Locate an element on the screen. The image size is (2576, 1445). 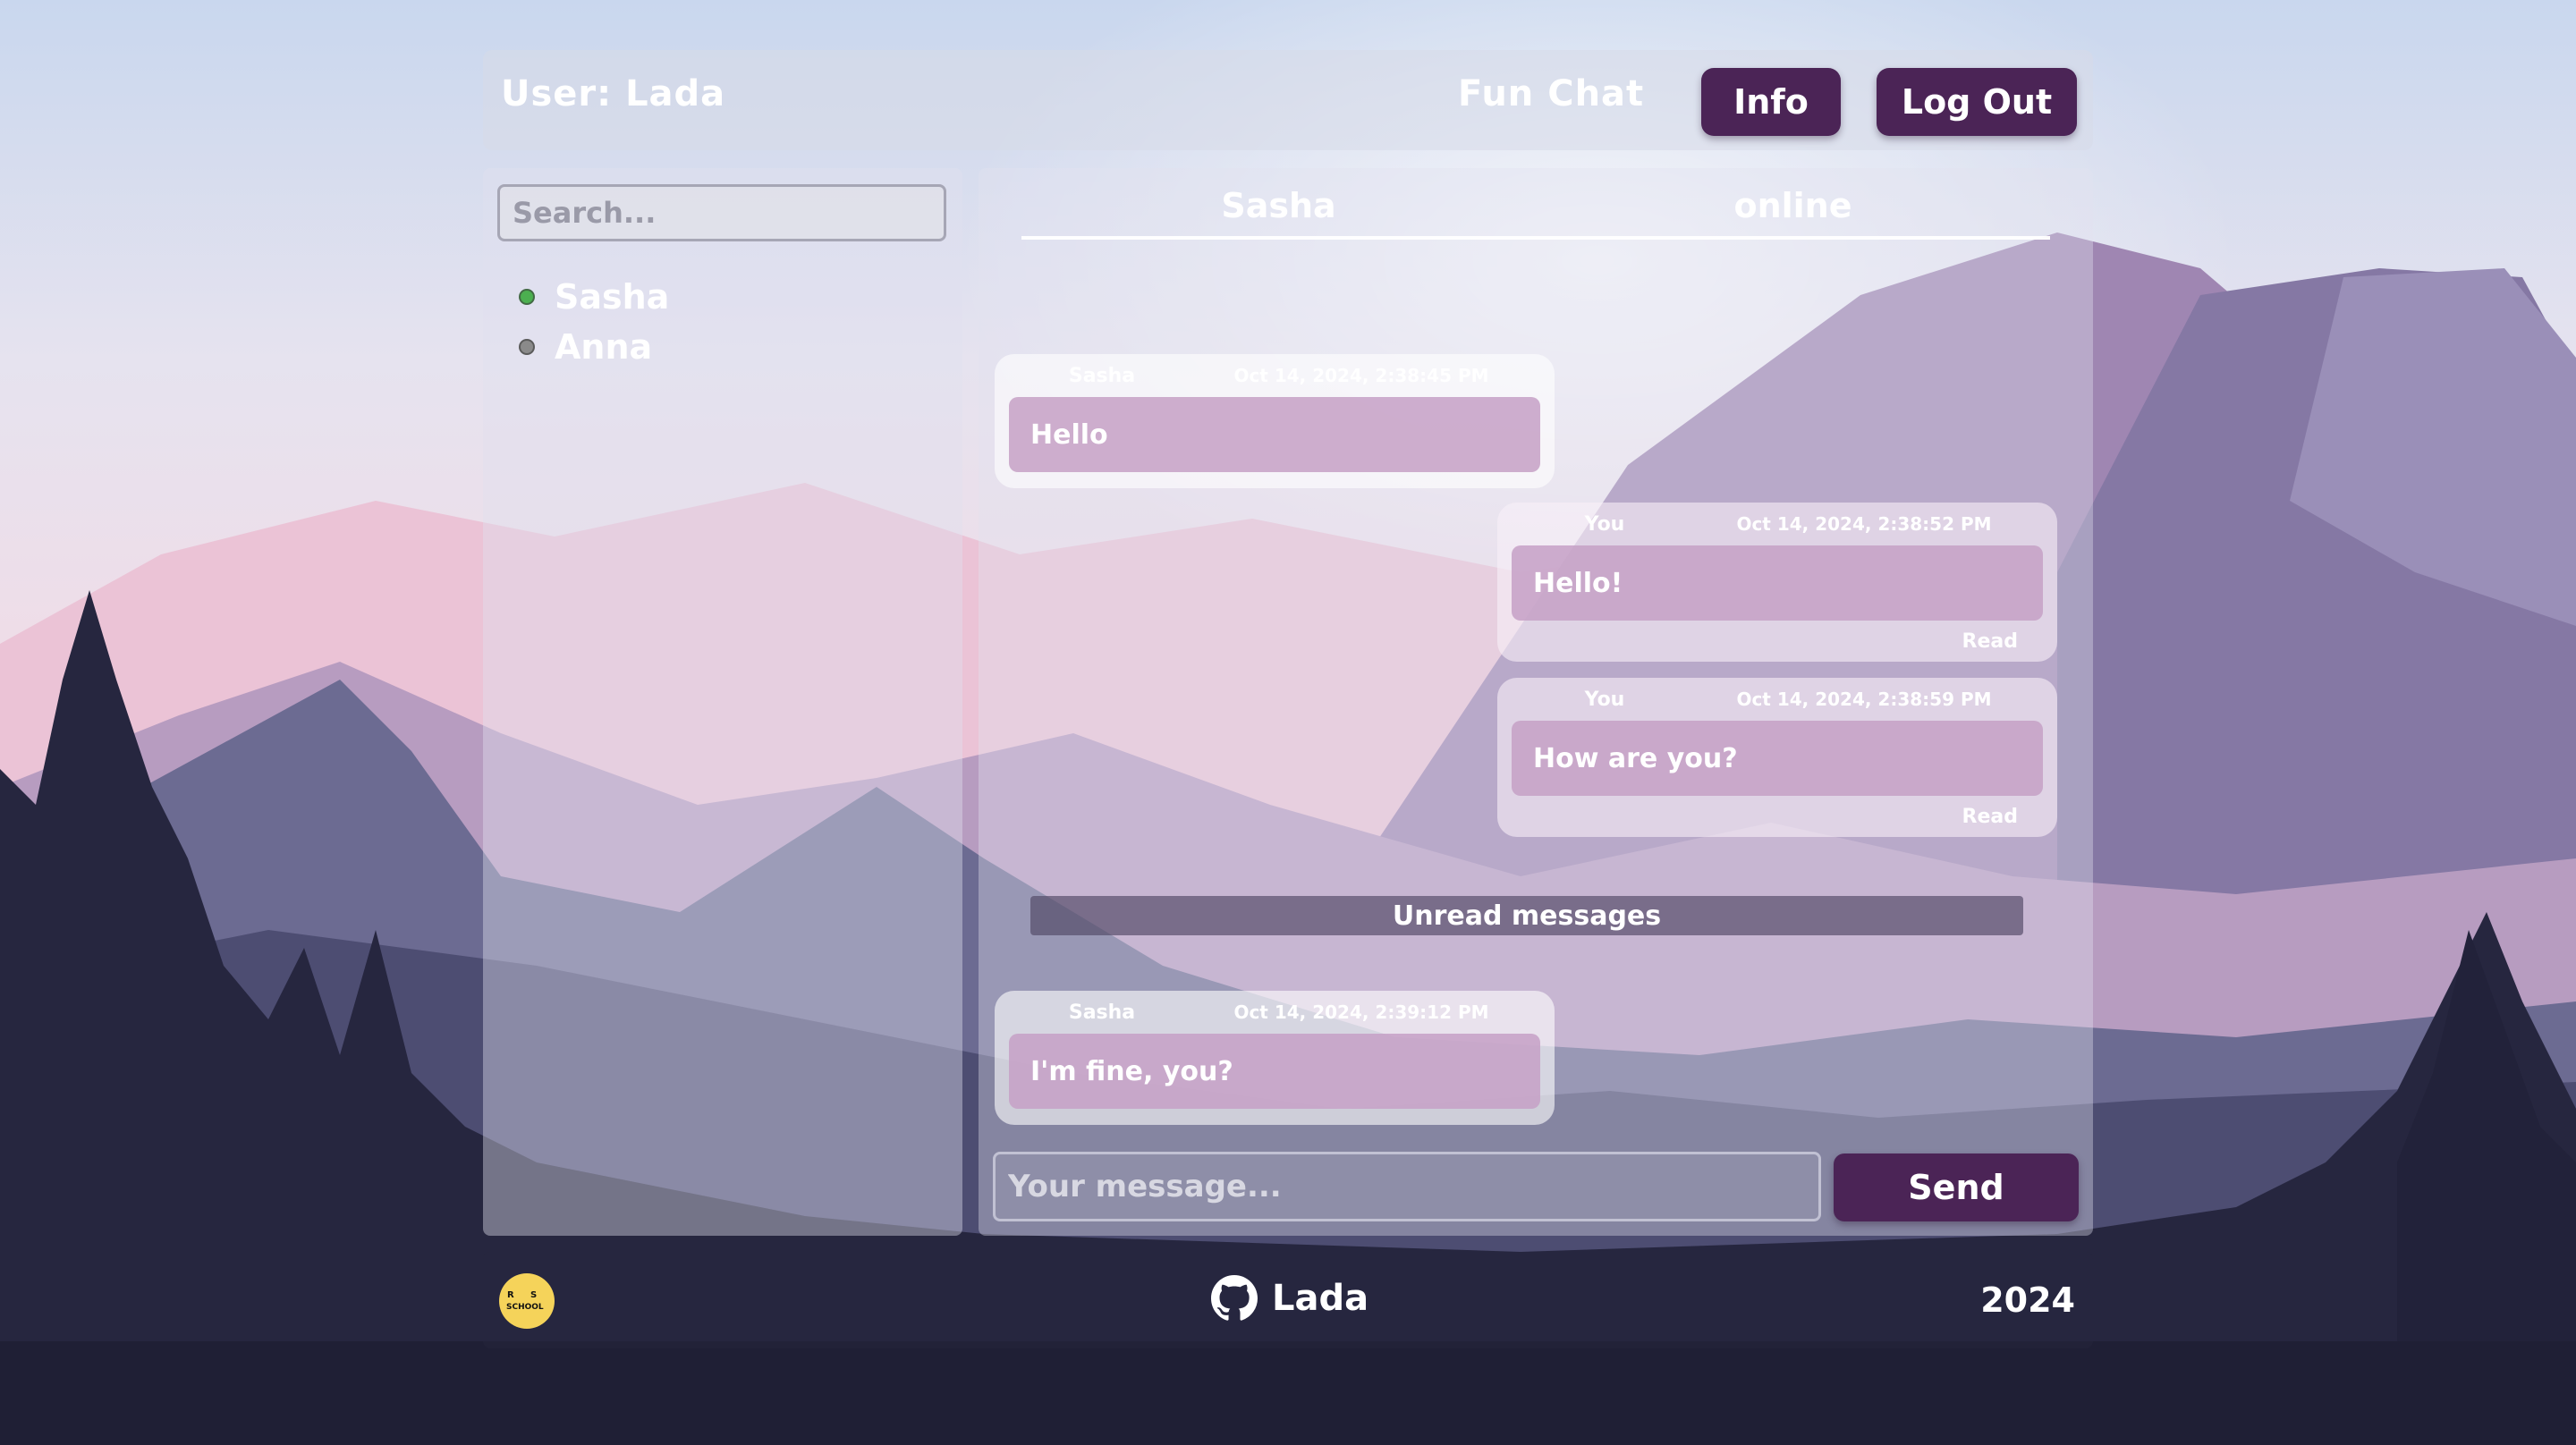
contact-item-sasha: Sasha is located at coordinates (594, 297).